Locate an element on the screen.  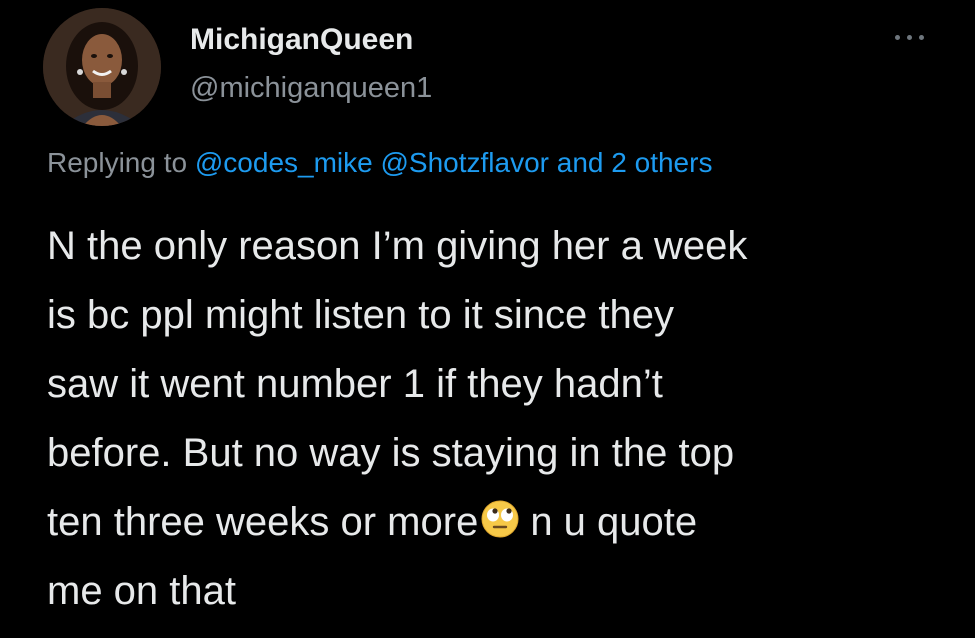
tweet-text-line: me on that is located at coordinates (142, 591).